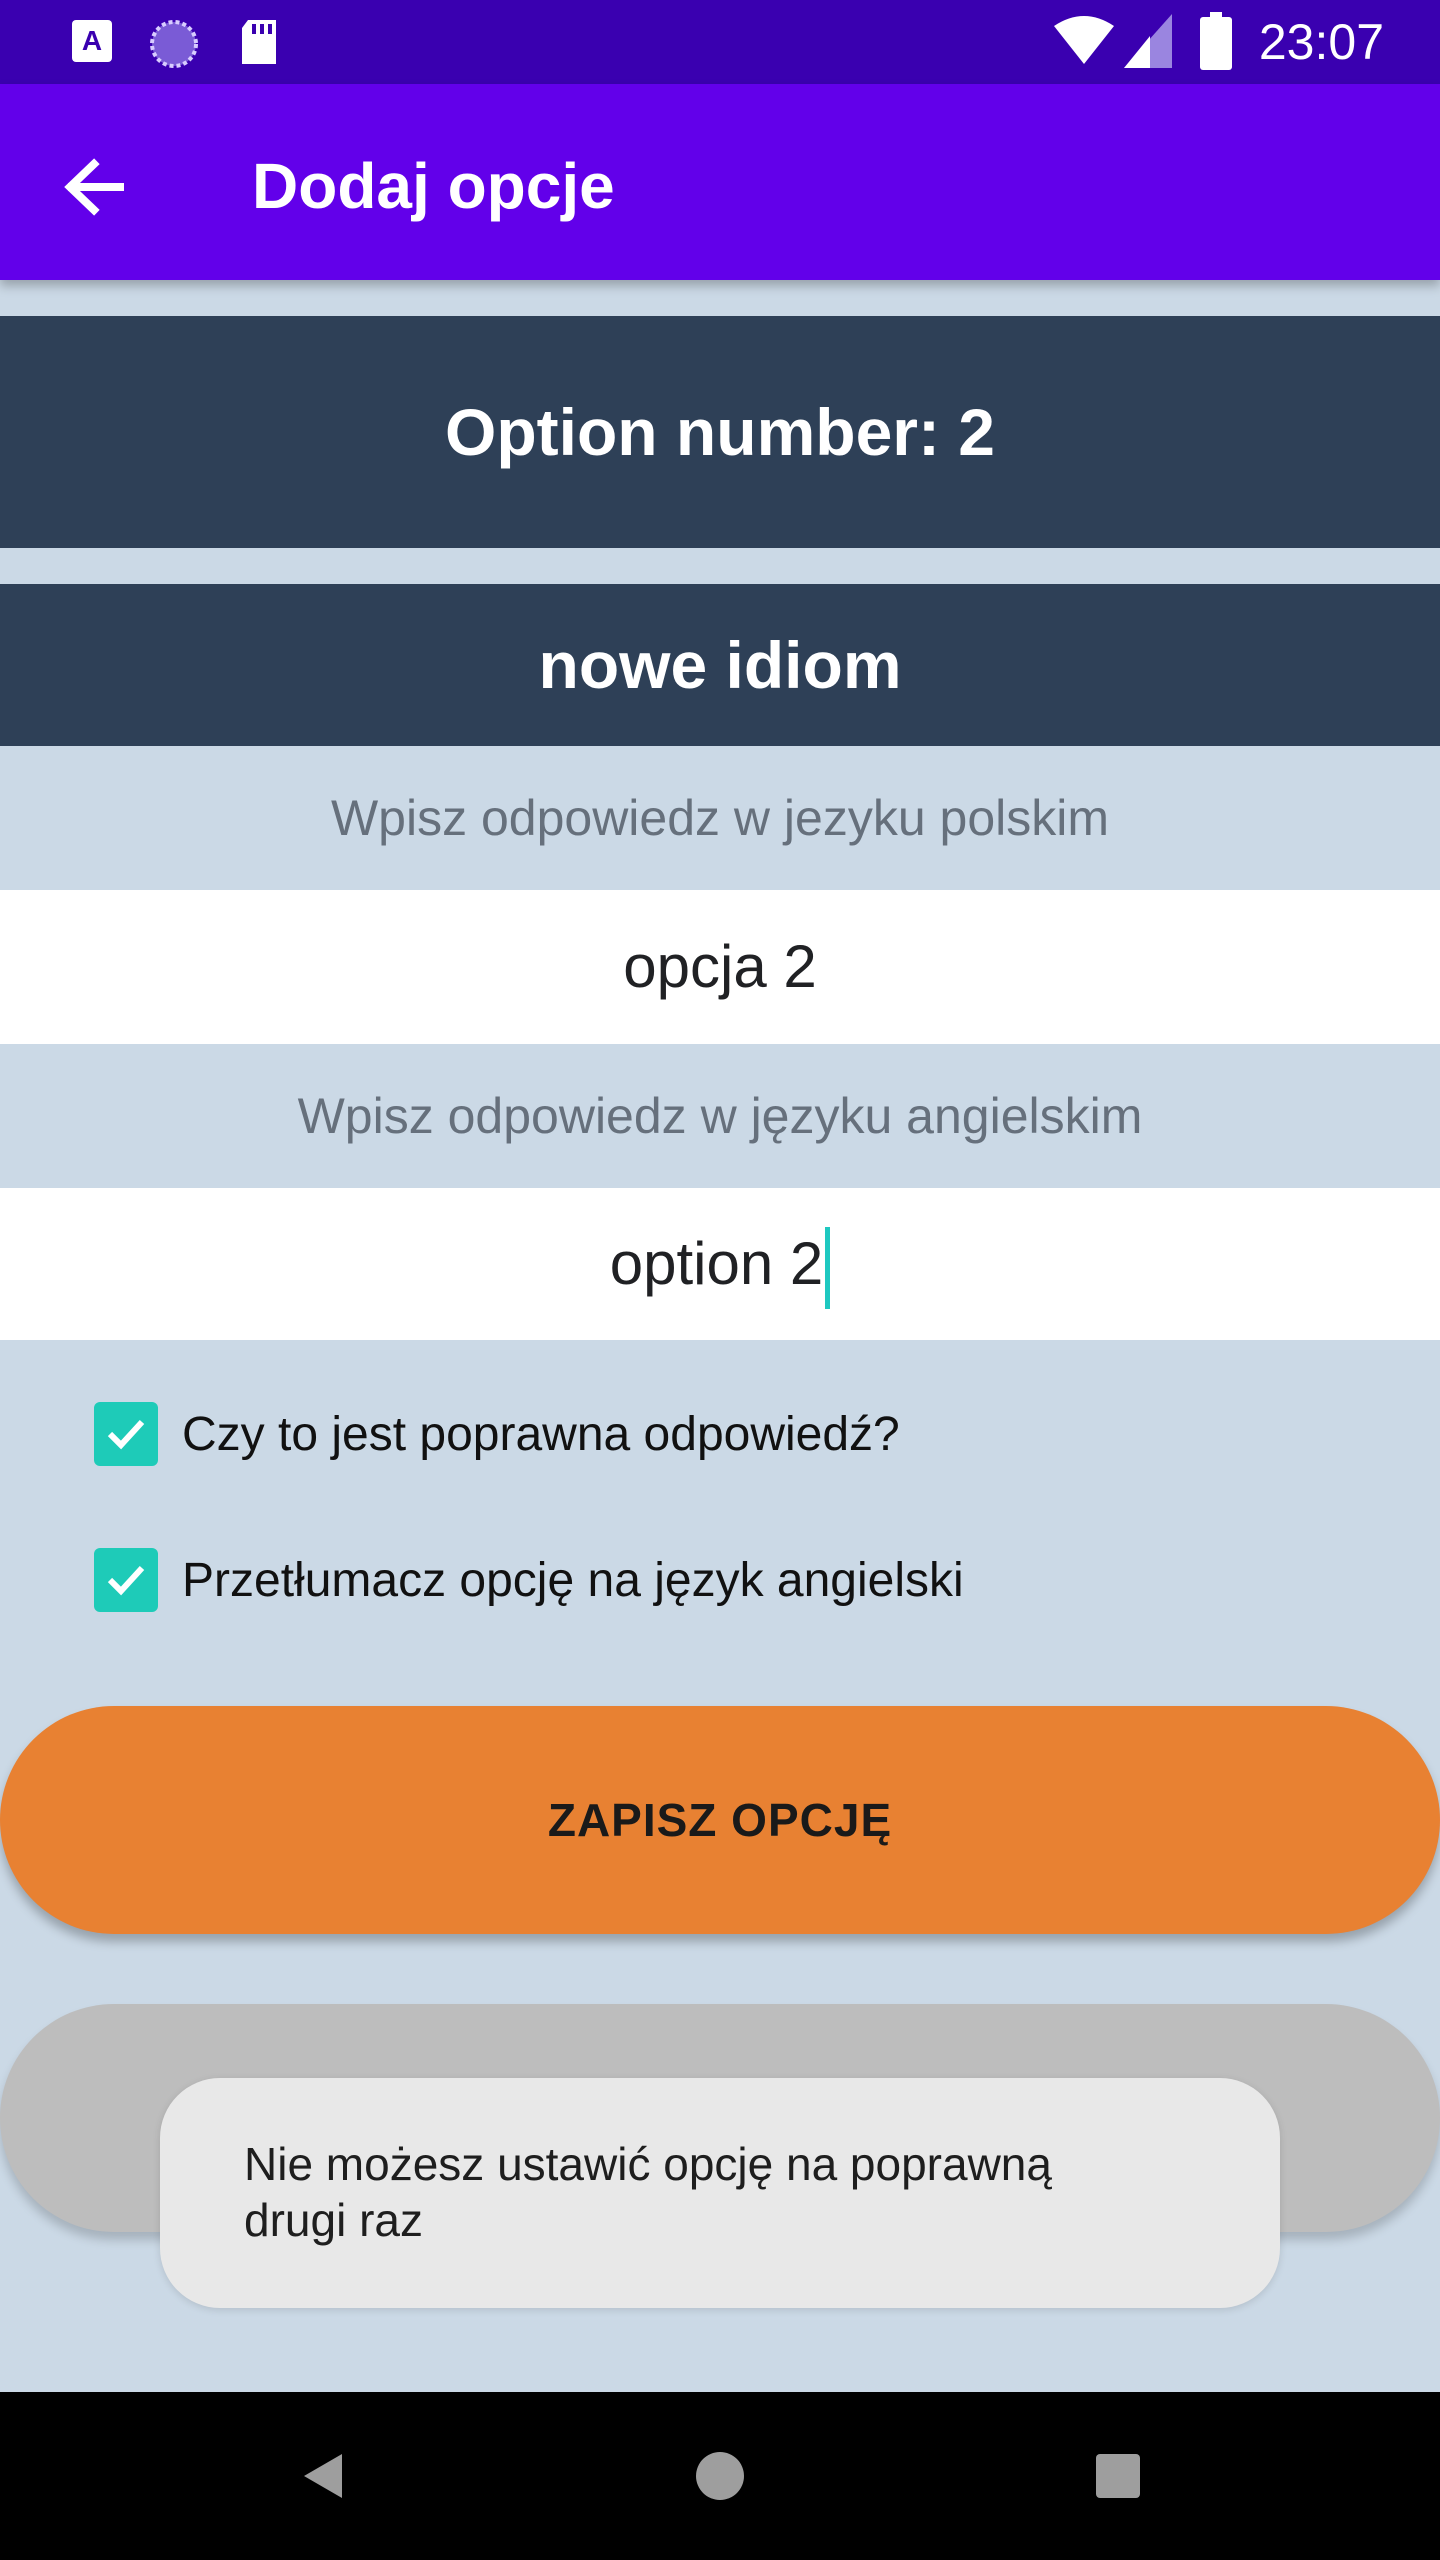  I want to click on status-bar: A 23:07, so click(720, 42).